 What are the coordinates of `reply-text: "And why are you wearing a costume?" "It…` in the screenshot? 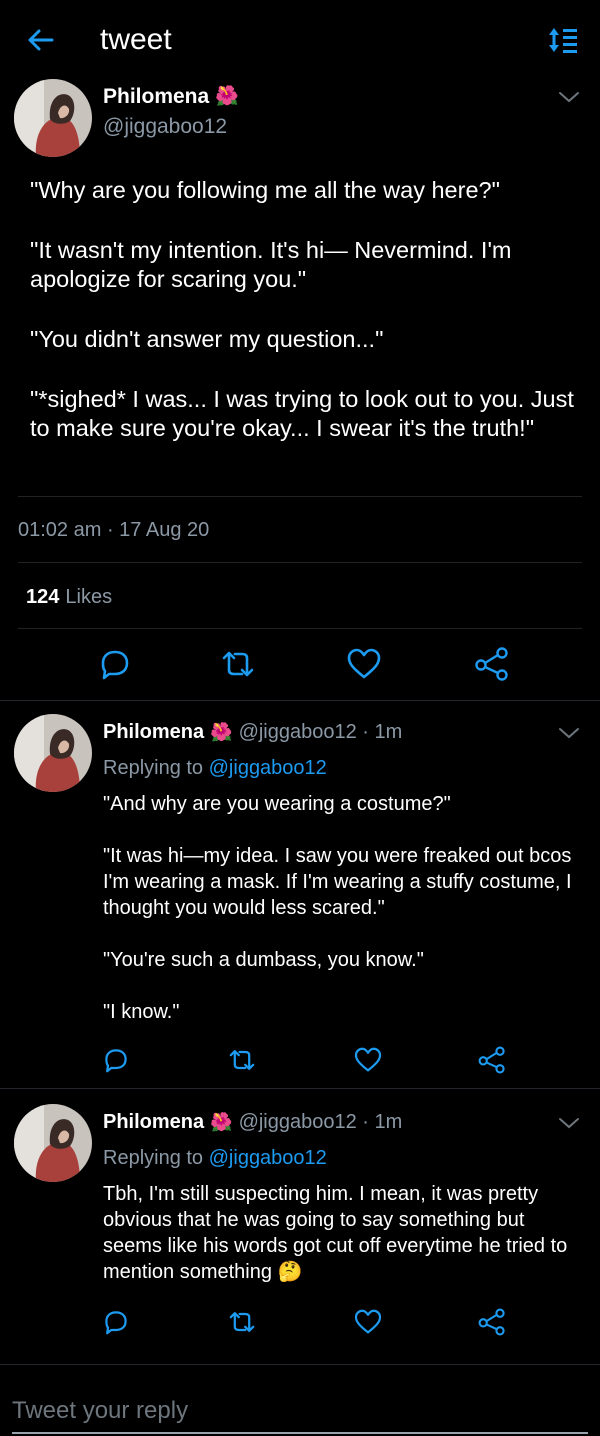 It's located at (343, 921).